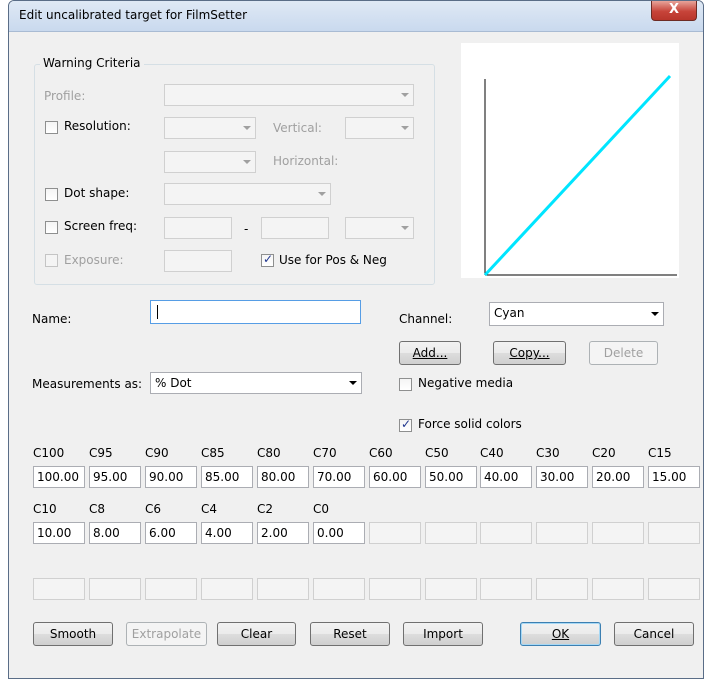 Image resolution: width=710 pixels, height=683 pixels. Describe the element at coordinates (247, 194) in the screenshot. I see `dot-shape-select` at that location.